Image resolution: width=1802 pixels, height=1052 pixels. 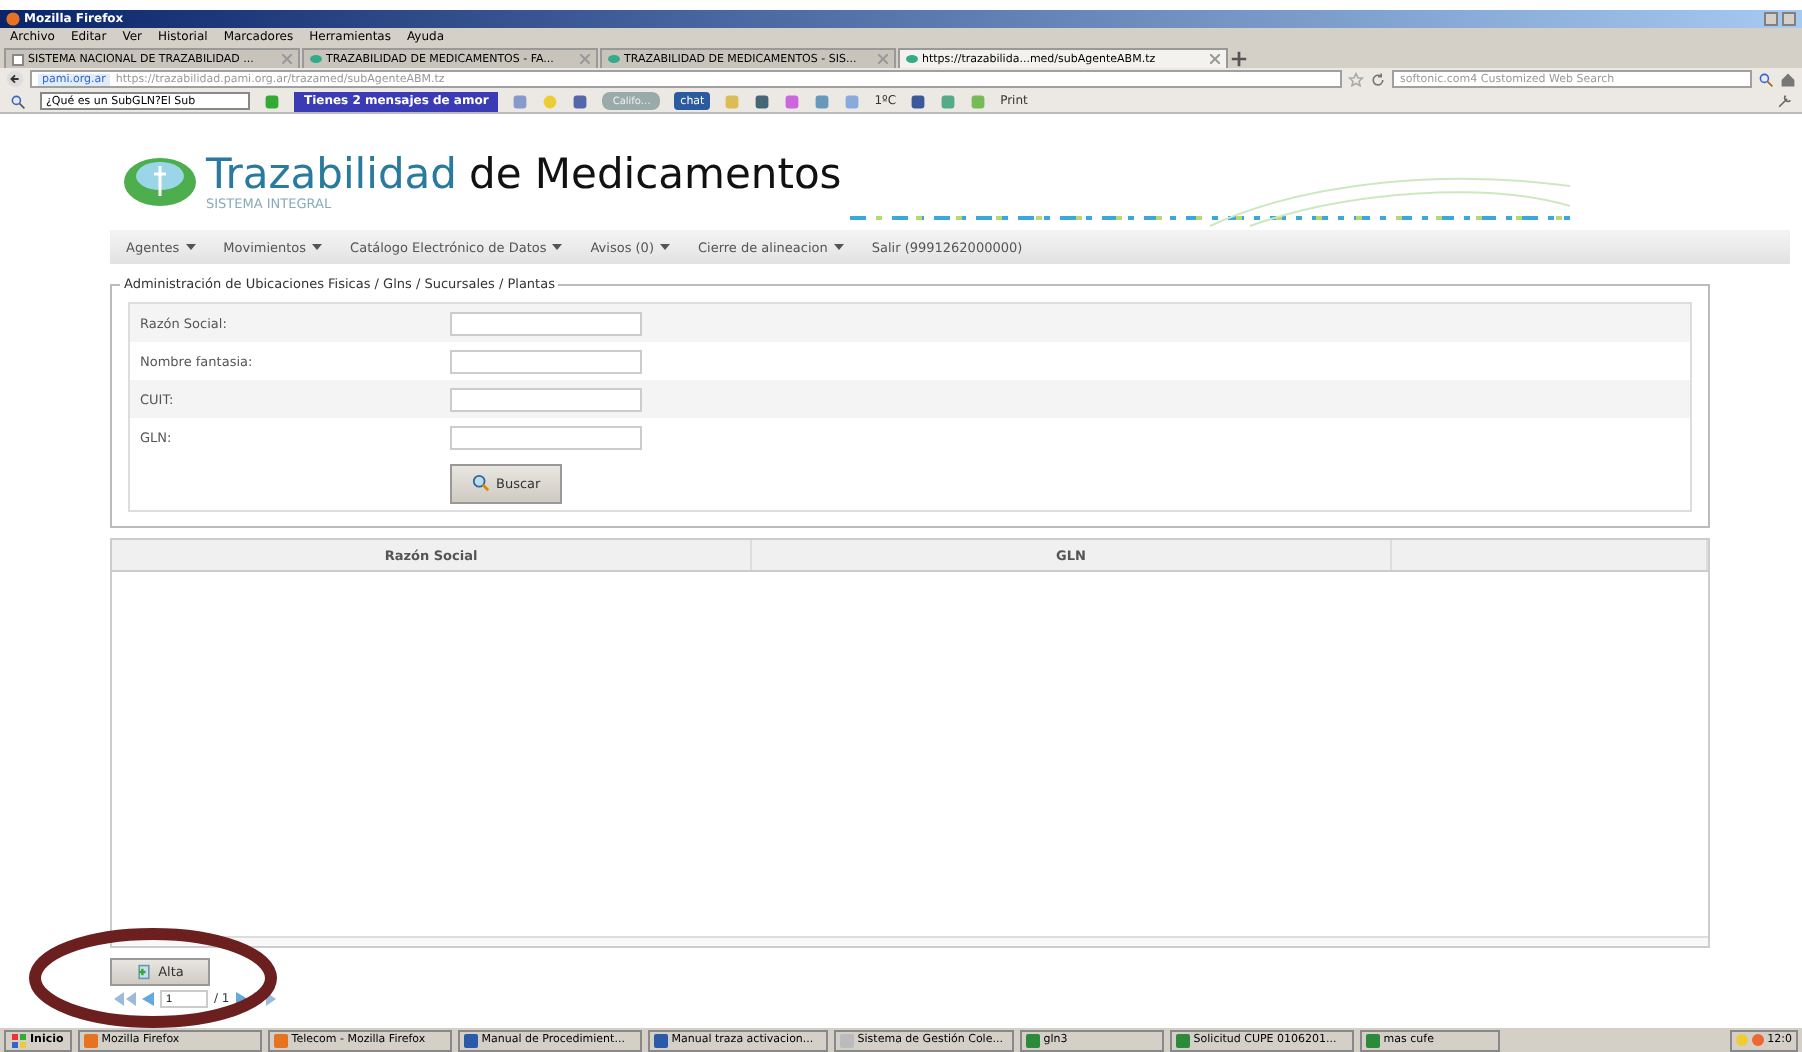 What do you see at coordinates (1789, 19) in the screenshot?
I see `maximize-button` at bounding box center [1789, 19].